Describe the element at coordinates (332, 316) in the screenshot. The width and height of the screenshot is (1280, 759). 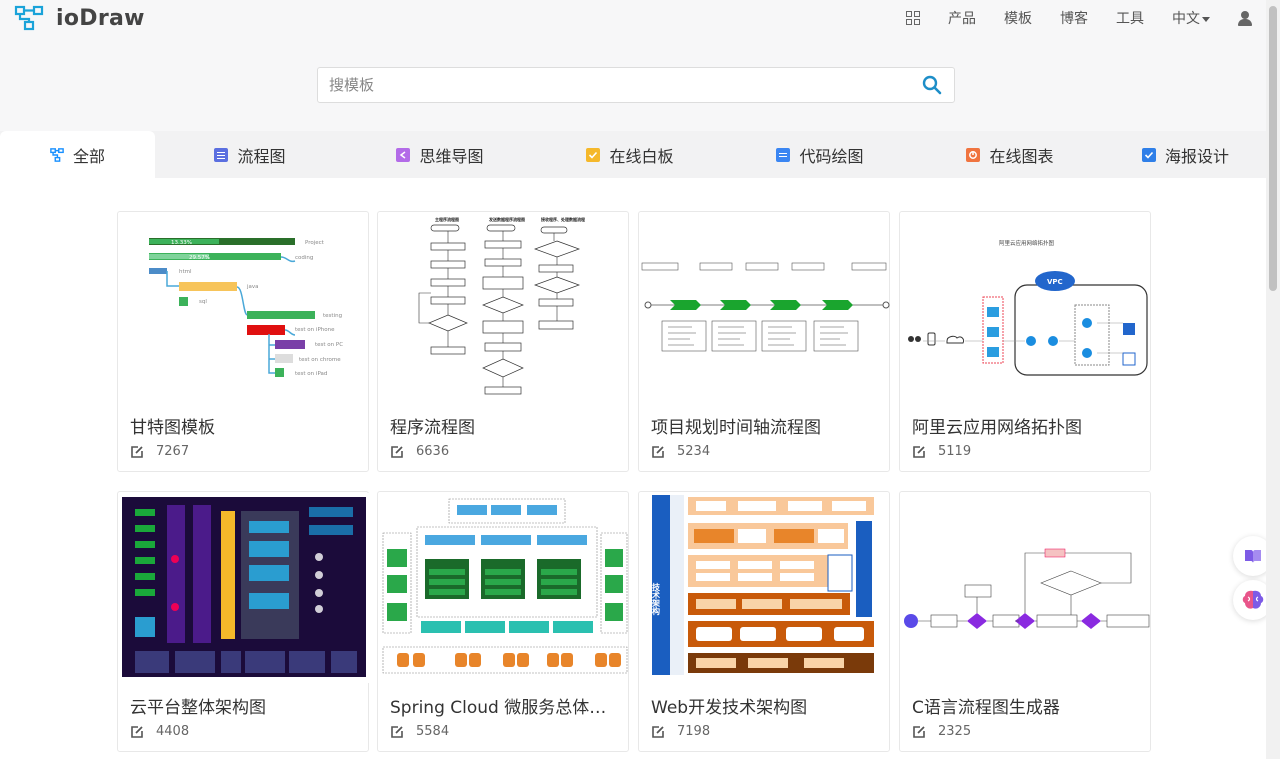
I see `svg-text: testing` at that location.